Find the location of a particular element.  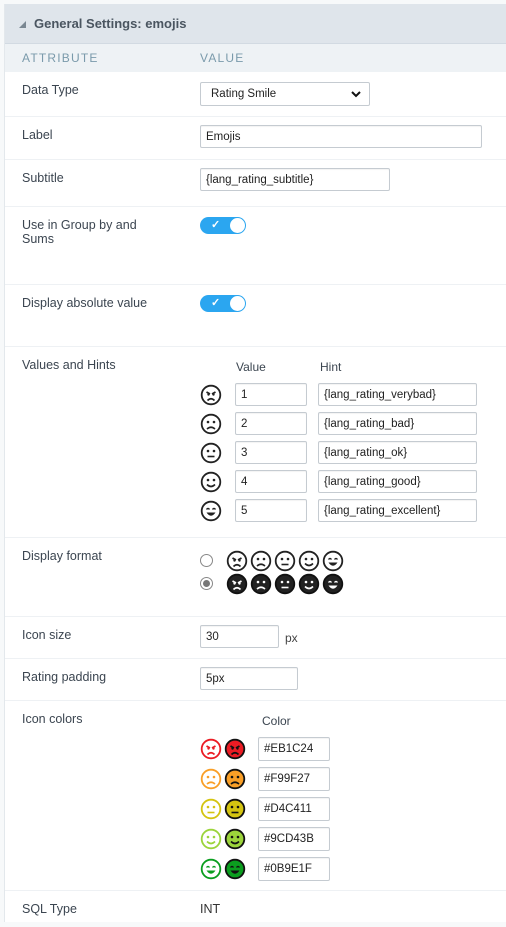

row-rating-padding: Rating padding 5px is located at coordinates (255, 680).